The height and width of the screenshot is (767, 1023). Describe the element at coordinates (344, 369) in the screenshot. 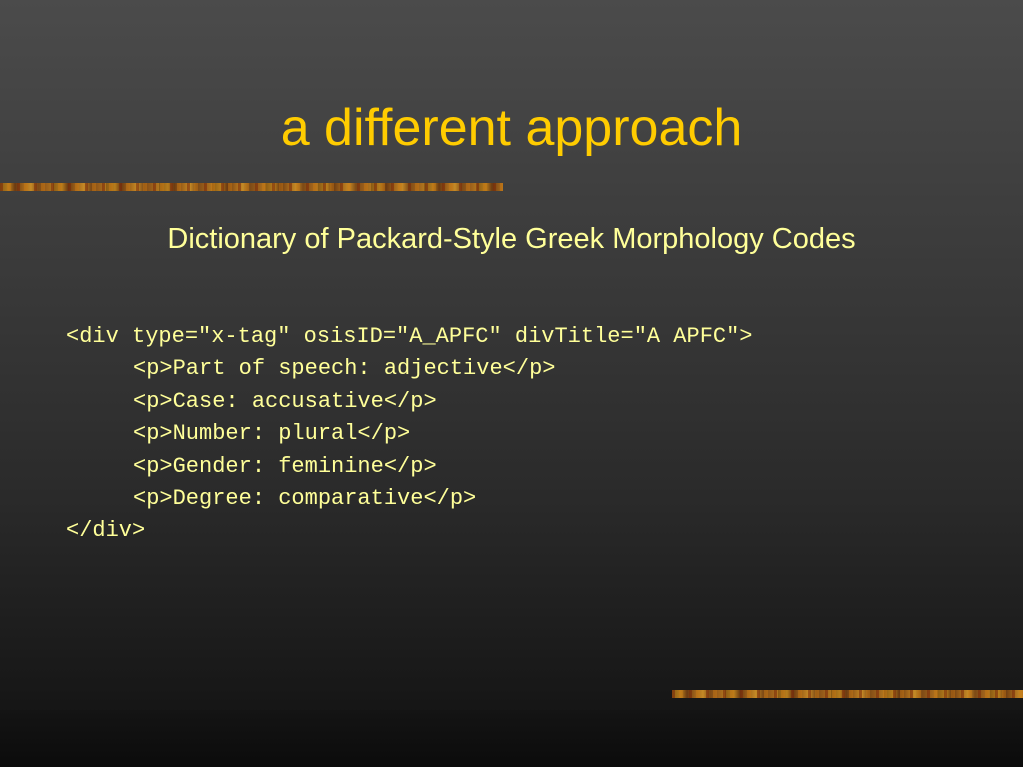

I see `code-line-part-of-speech: <p>Part of speech: adjective</p>` at that location.